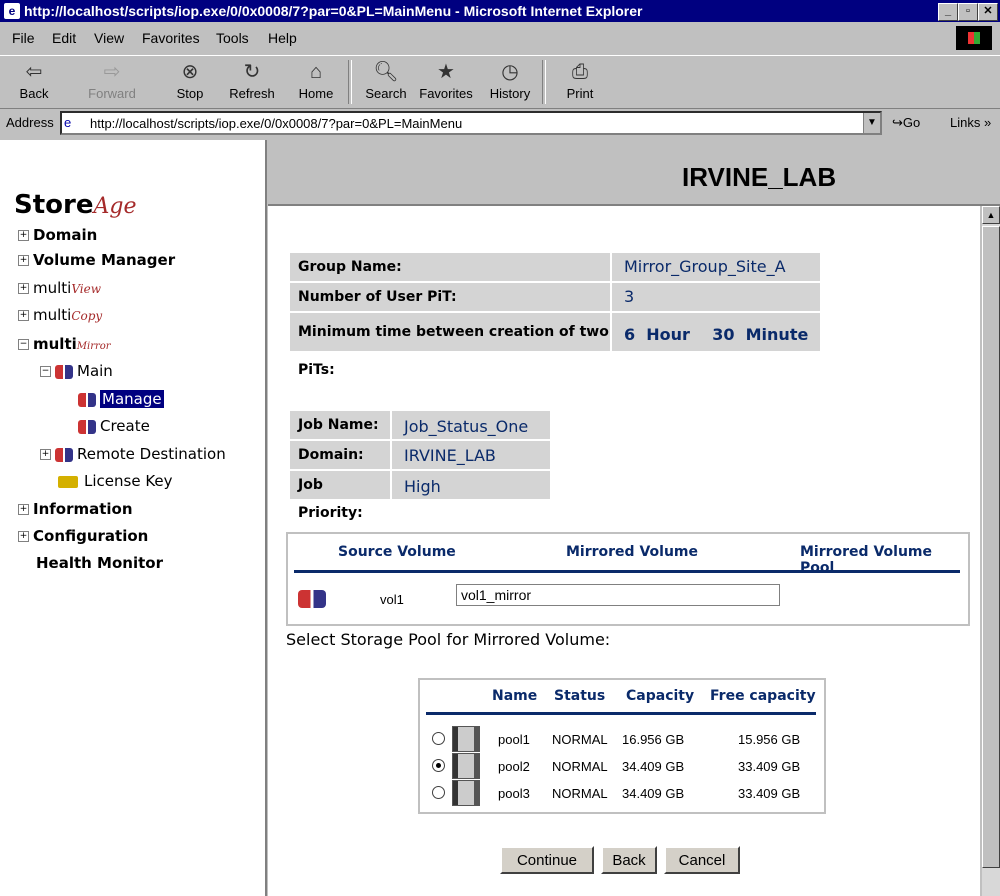 The height and width of the screenshot is (896, 1000). I want to click on nav-license-key-label: License Key, so click(128, 481).